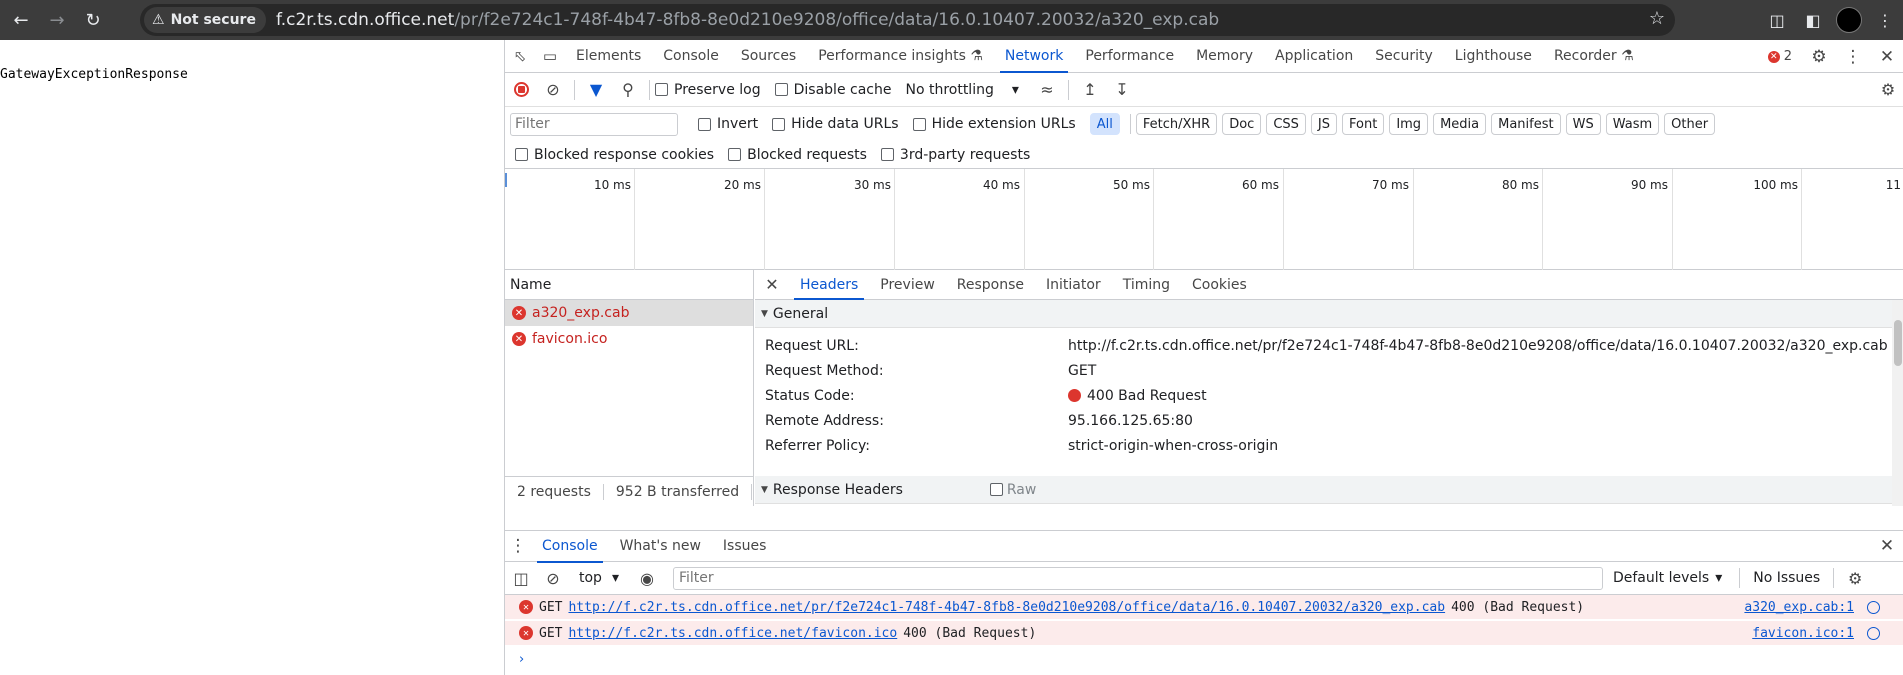 This screenshot has height=675, width=1903. What do you see at coordinates (1122, 90) in the screenshot?
I see `export-har-icon: ↧` at bounding box center [1122, 90].